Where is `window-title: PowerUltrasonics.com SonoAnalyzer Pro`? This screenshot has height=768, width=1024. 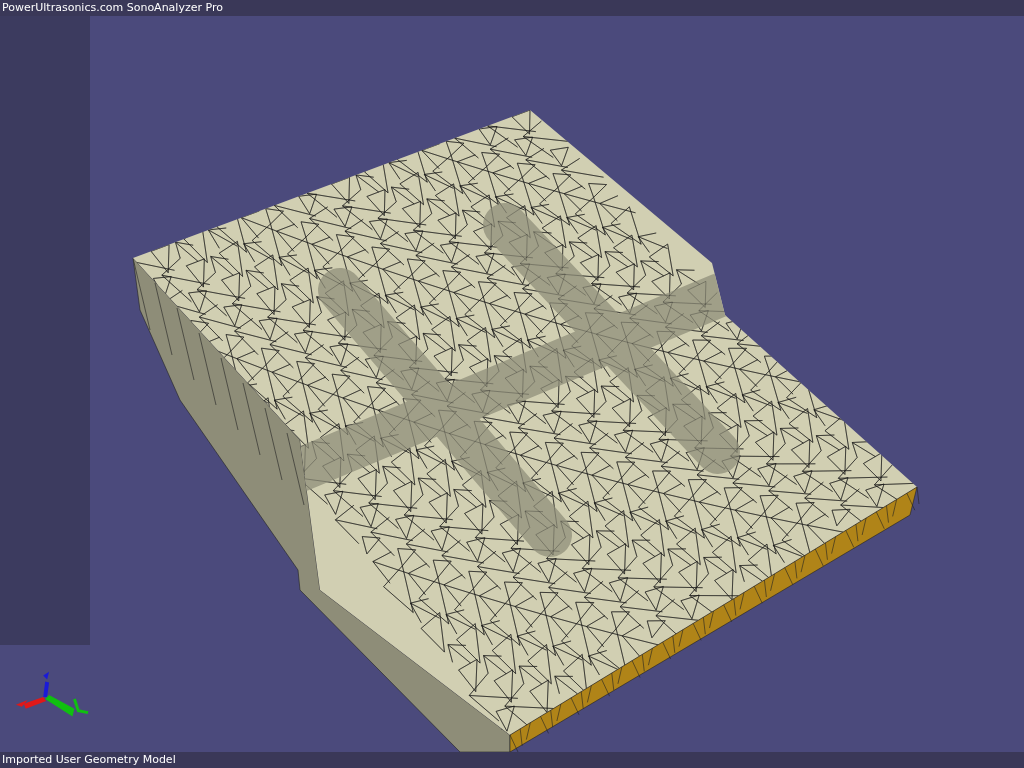
window-title: PowerUltrasonics.com SonoAnalyzer Pro is located at coordinates (512, 8).